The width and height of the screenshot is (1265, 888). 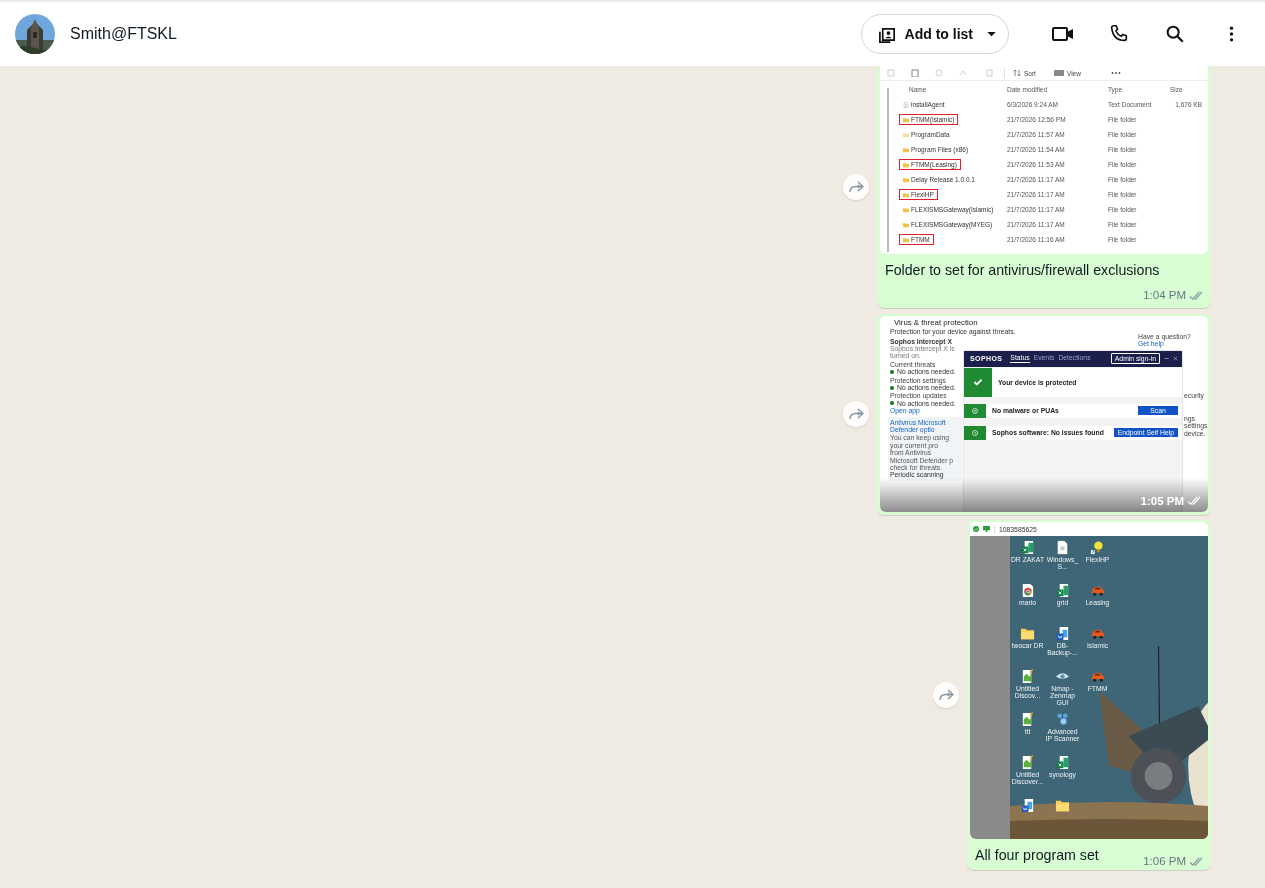 What do you see at coordinates (975, 410) in the screenshot?
I see `target-icon` at bounding box center [975, 410].